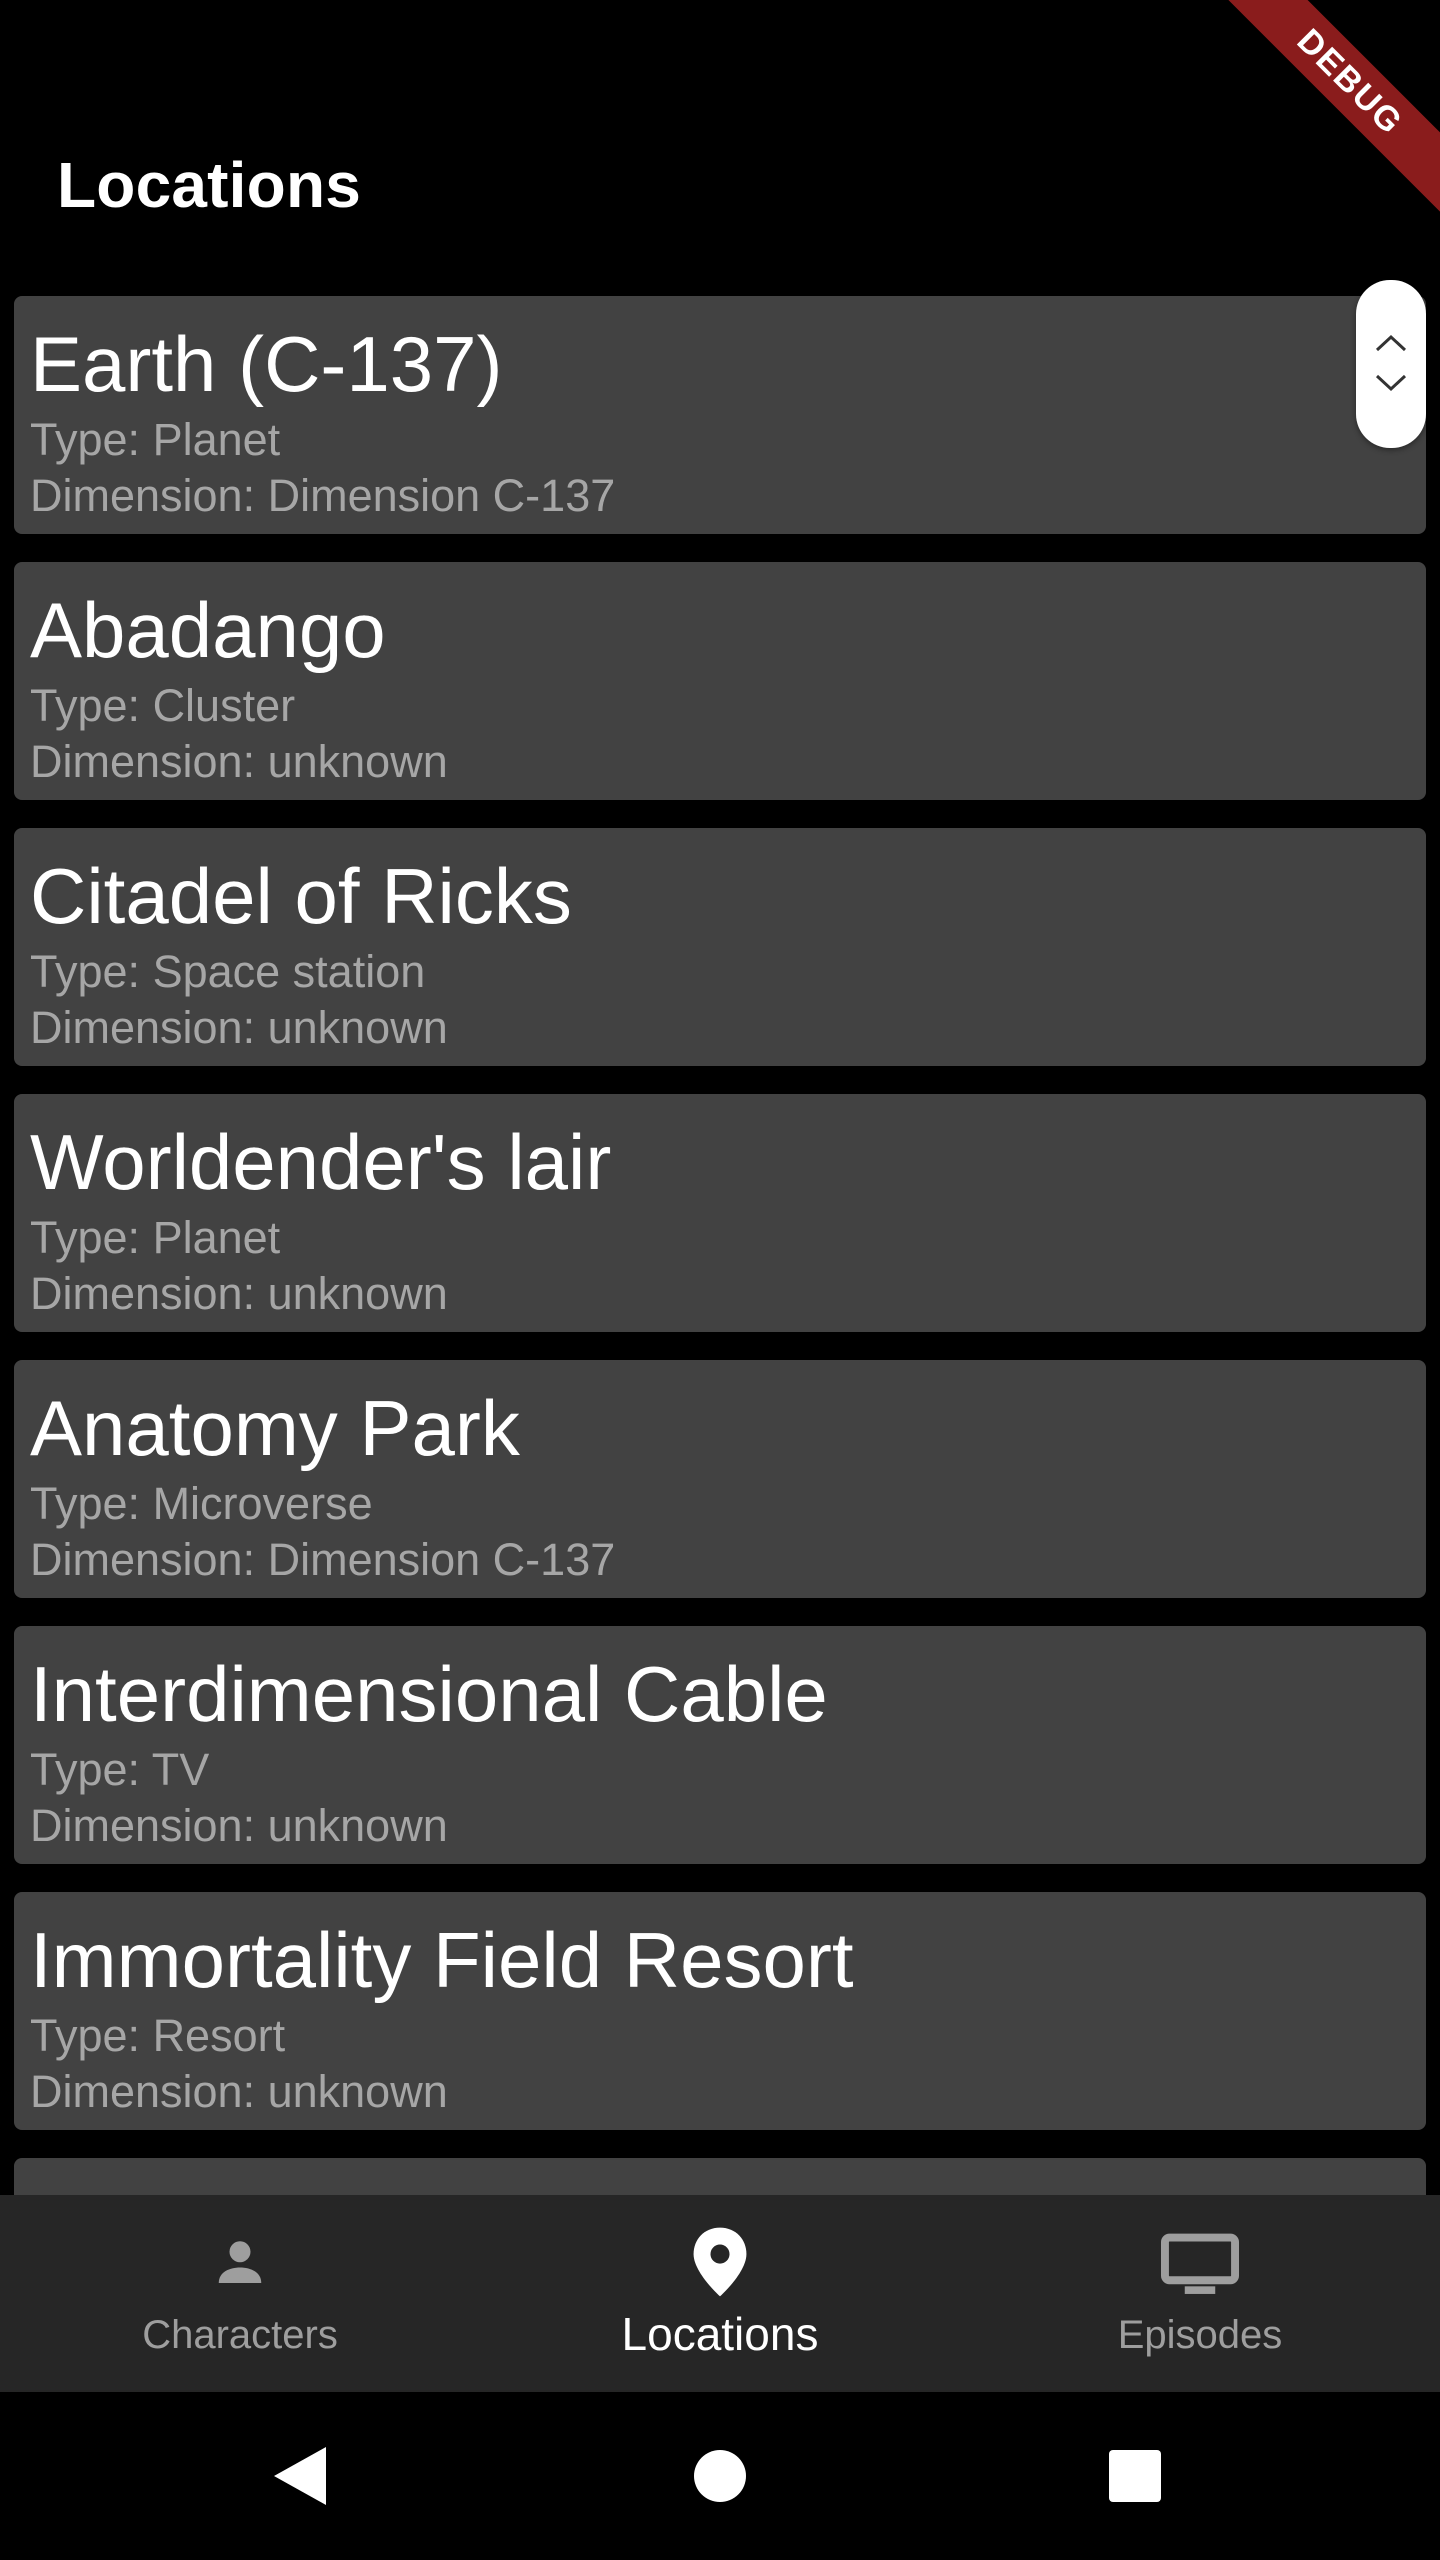 The image size is (1440, 2560). I want to click on tv-icon, so click(1200, 2263).